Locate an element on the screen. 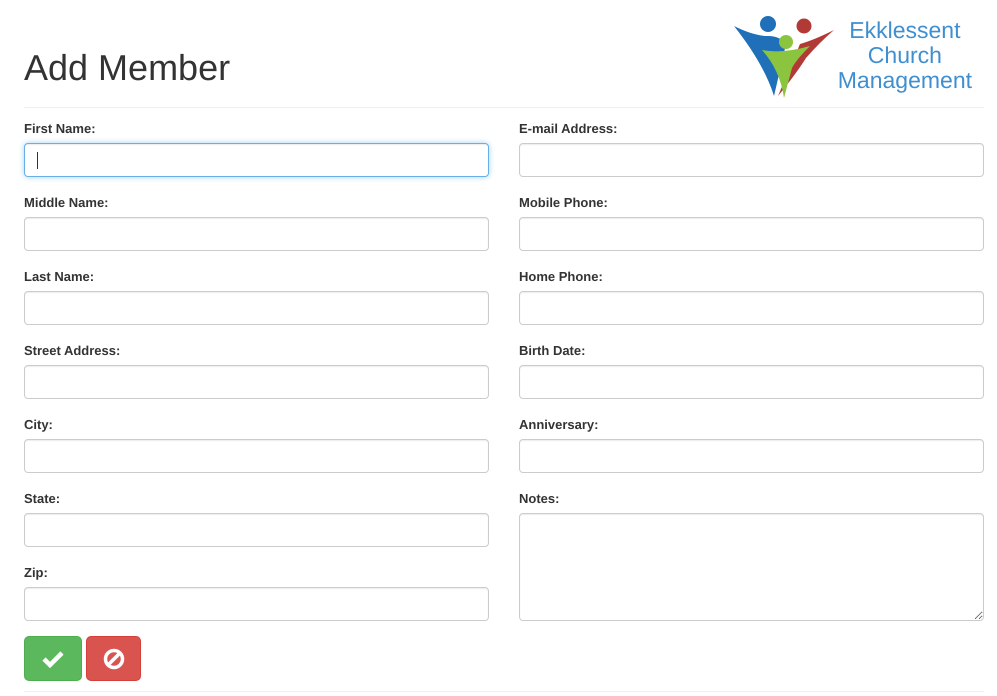 The width and height of the screenshot is (997, 696). field-label: City: is located at coordinates (39, 425).